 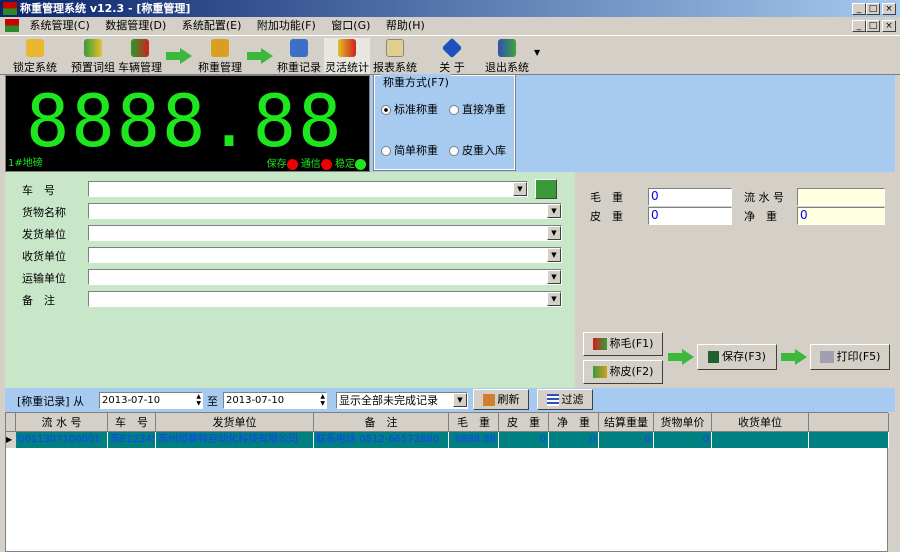 I want to click on label: 保存(F3), so click(x=744, y=356).